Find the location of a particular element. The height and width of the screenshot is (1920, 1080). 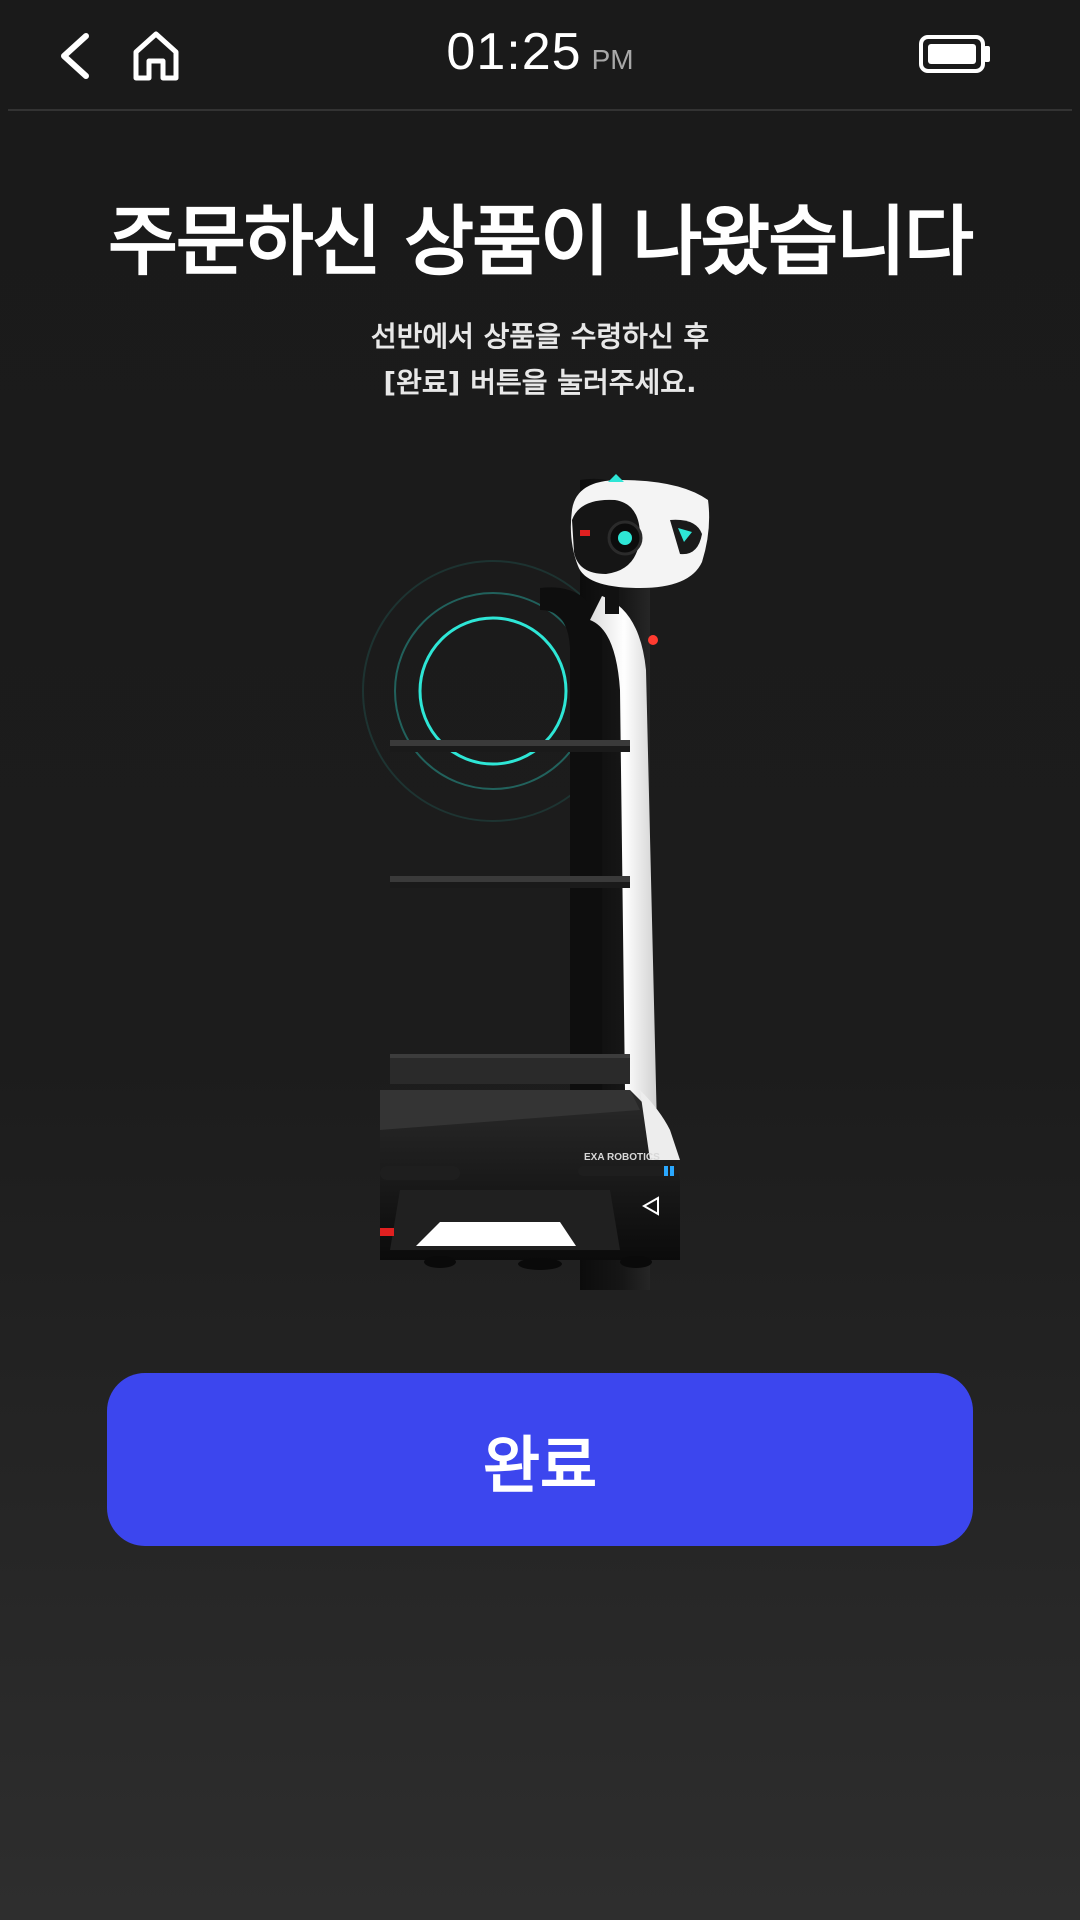

clock-ampm: PM is located at coordinates (612, 59).